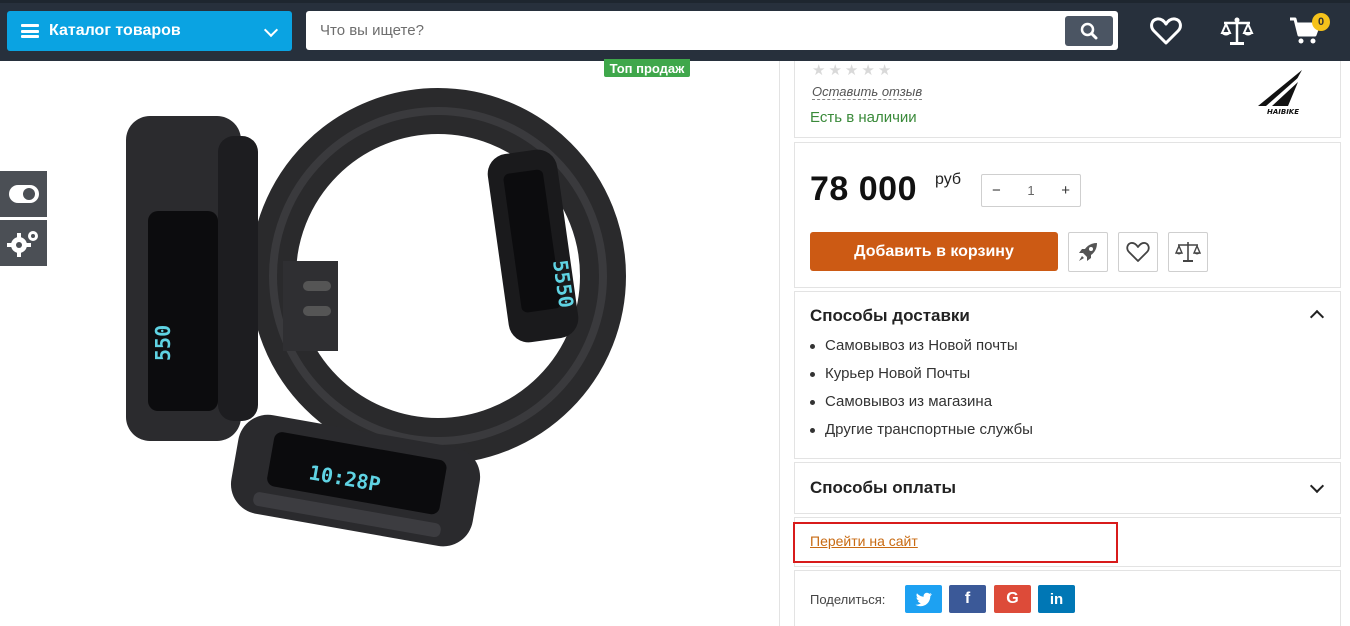 The width and height of the screenshot is (1350, 626). I want to click on quantity-stepper: − 1 +, so click(1031, 190).